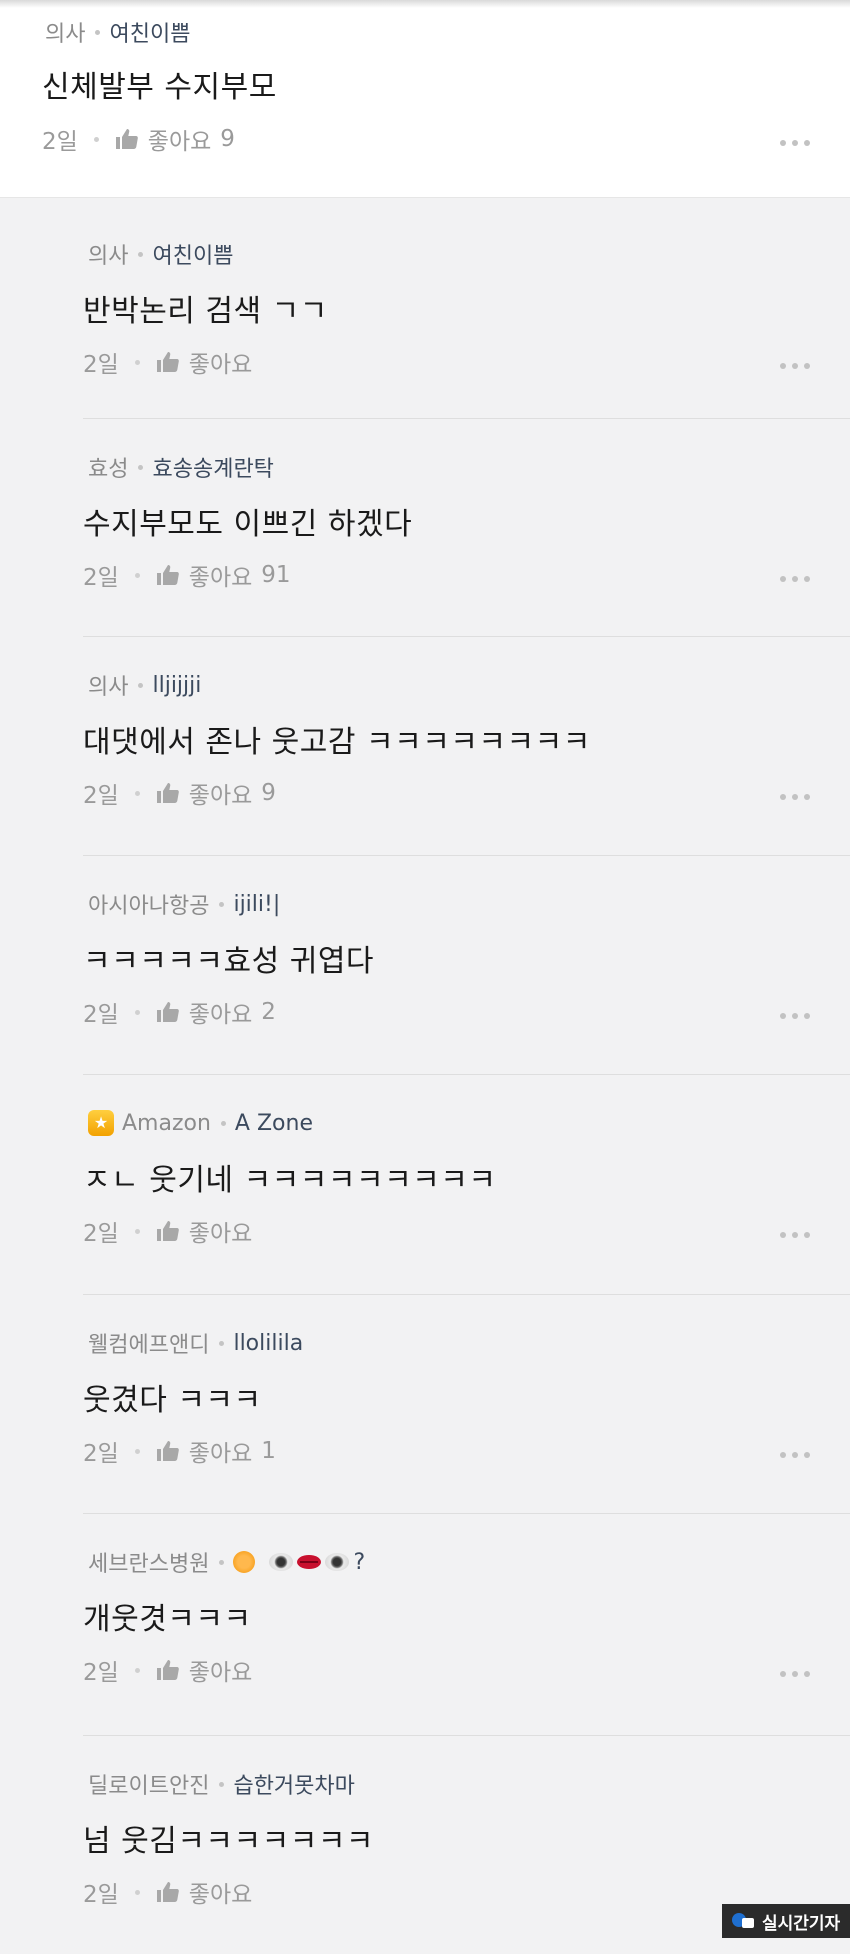 The width and height of the screenshot is (850, 1954). Describe the element at coordinates (256, 904) in the screenshot. I see `author-nickname: ijili!|` at that location.